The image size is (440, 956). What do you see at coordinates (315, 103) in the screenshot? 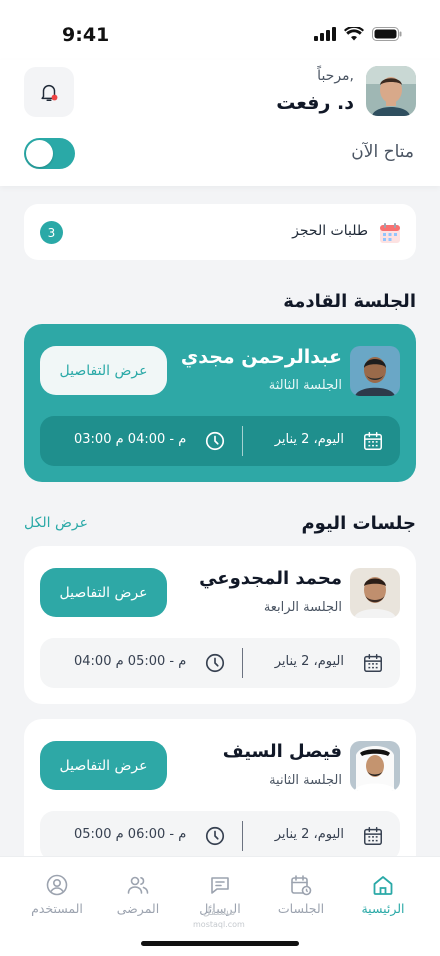
I see `doctor-name: د. رفعت` at bounding box center [315, 103].